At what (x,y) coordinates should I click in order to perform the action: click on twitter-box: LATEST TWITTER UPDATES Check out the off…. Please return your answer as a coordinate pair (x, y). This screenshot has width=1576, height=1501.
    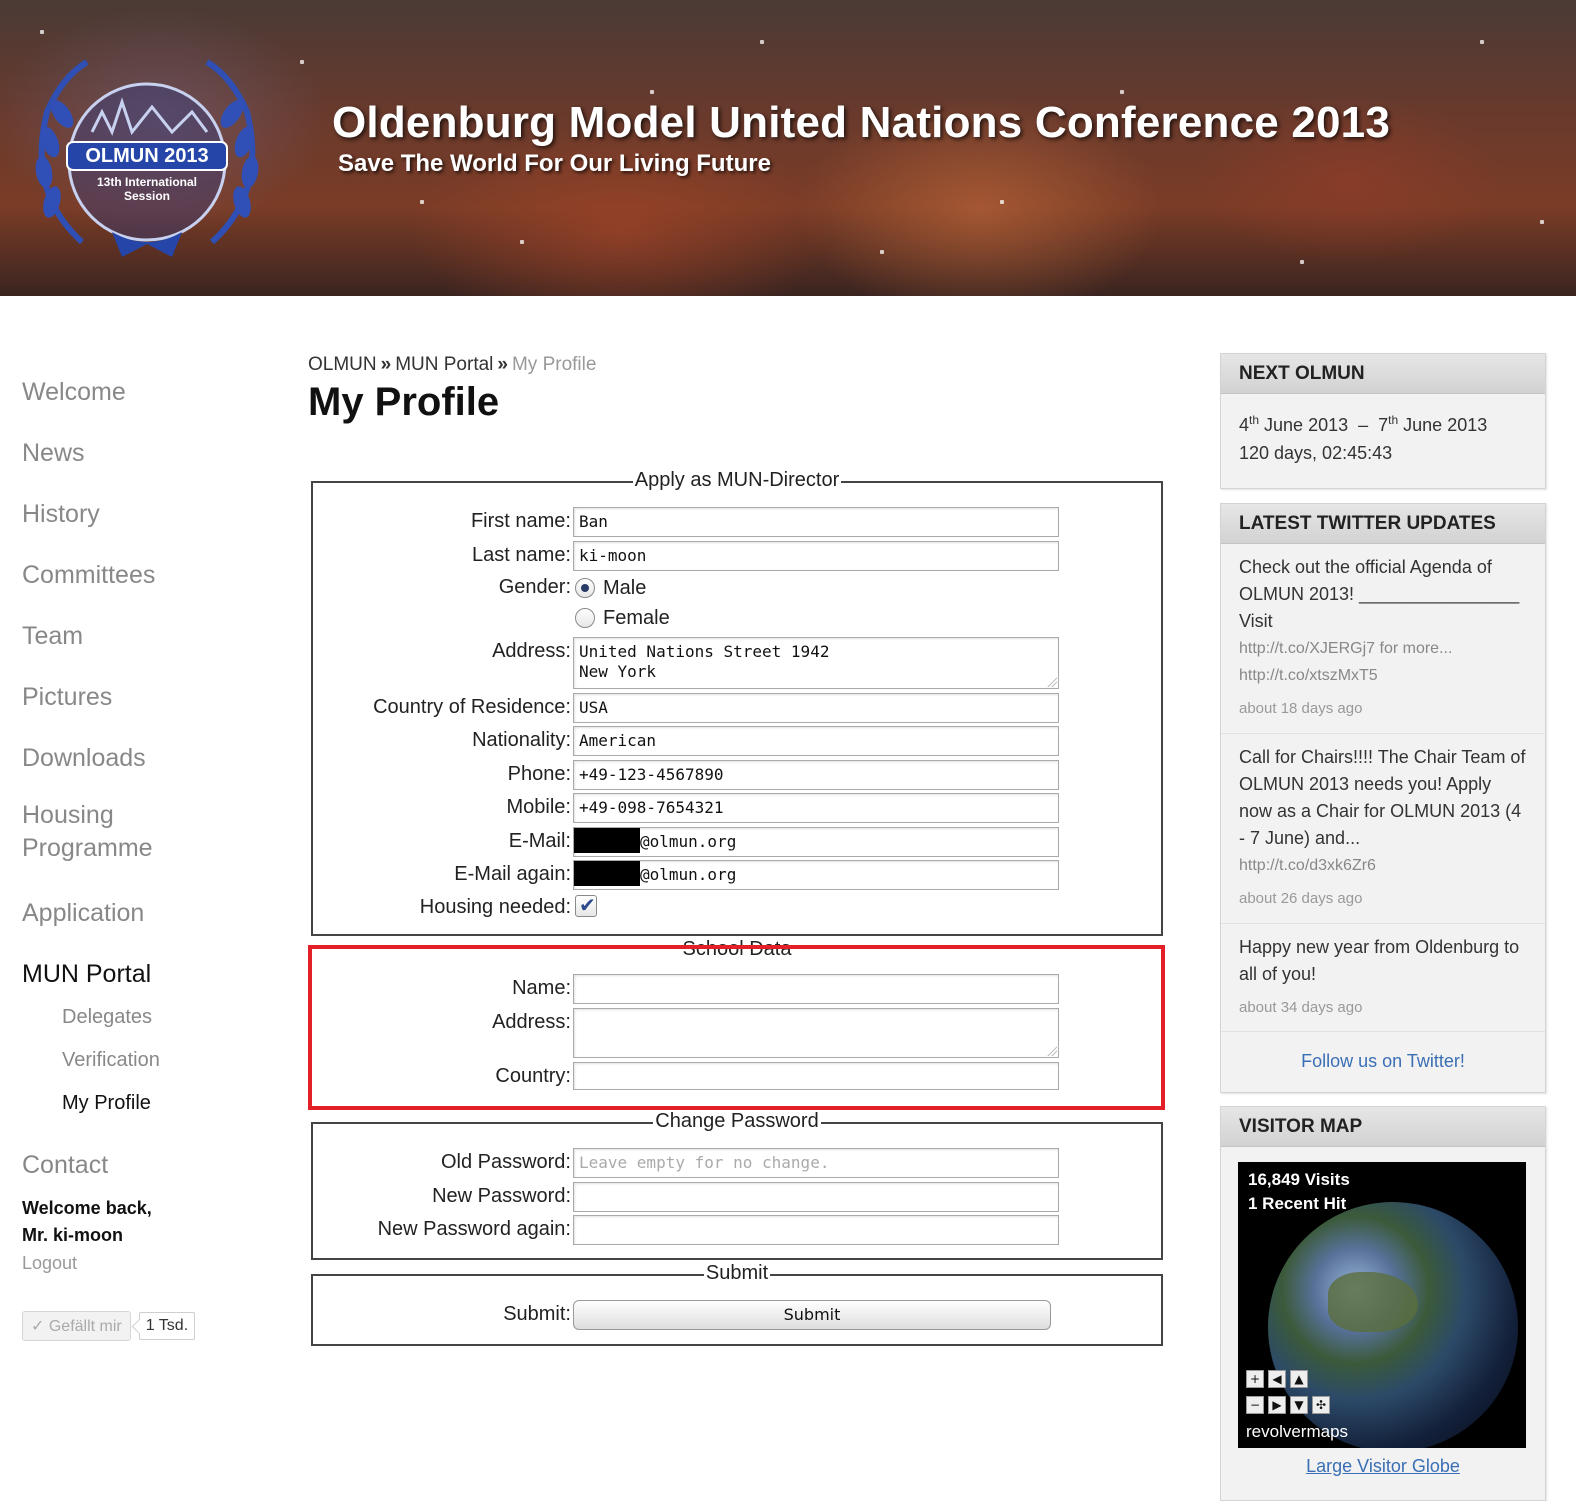
    Looking at the image, I should click on (1383, 798).